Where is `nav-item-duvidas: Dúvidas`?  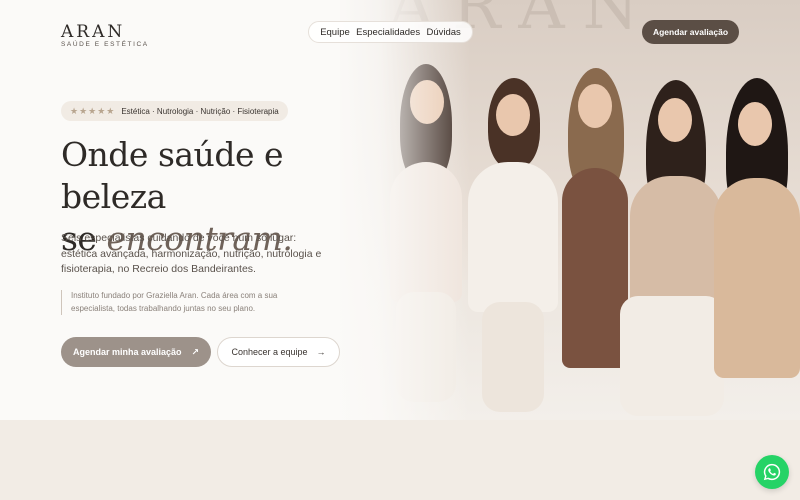 nav-item-duvidas: Dúvidas is located at coordinates (443, 32).